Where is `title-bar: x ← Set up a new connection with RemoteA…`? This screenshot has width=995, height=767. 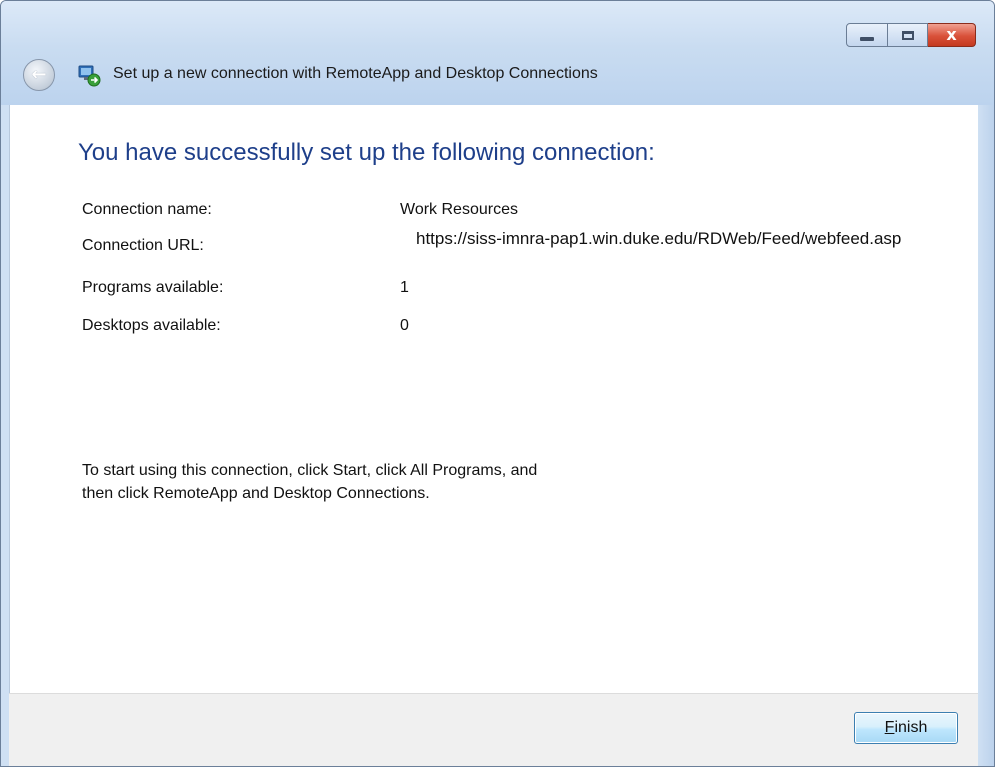
title-bar: x ← Set up a new connection with RemoteA… is located at coordinates (497, 53).